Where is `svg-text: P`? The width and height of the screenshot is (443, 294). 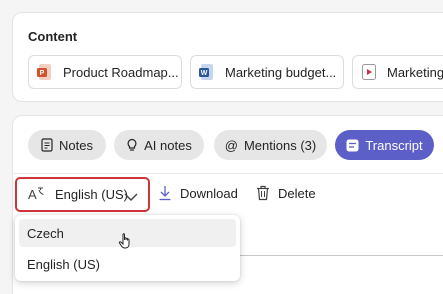 svg-text: P is located at coordinates (42, 73).